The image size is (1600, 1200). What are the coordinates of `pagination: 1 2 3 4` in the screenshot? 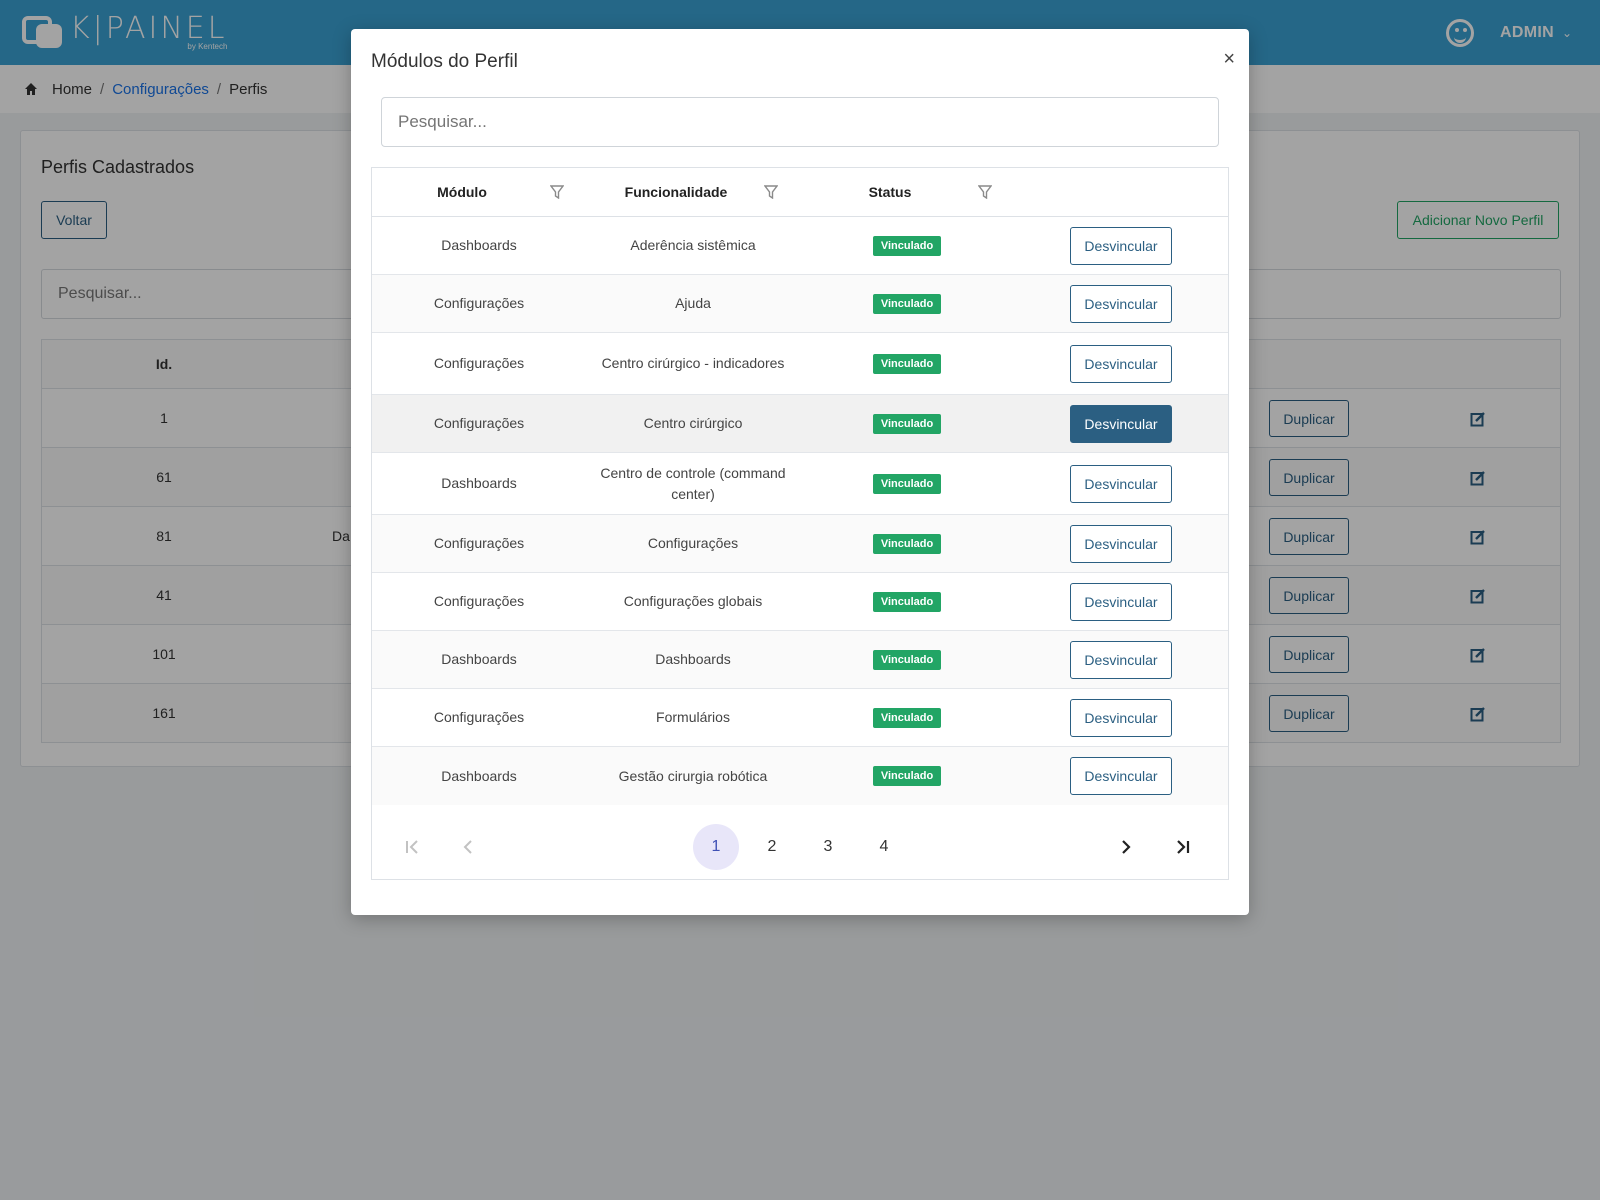 It's located at (800, 847).